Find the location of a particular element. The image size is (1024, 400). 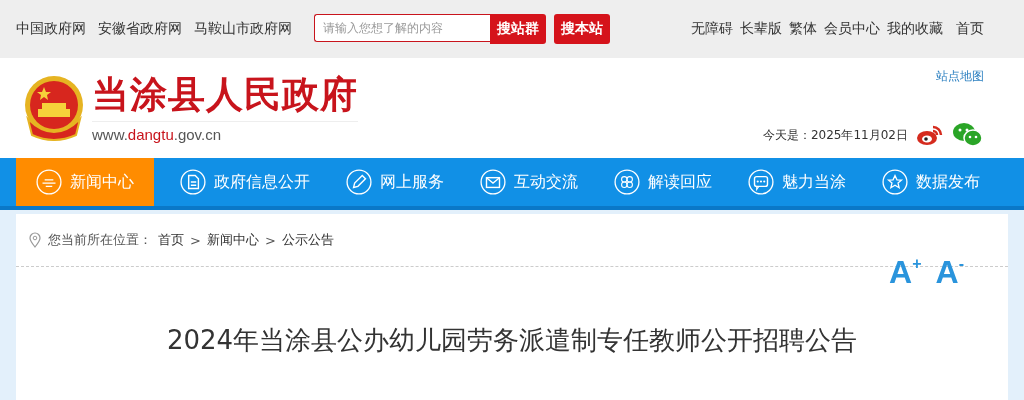

site-url: www.dangtu.gov.cn is located at coordinates (157, 134).